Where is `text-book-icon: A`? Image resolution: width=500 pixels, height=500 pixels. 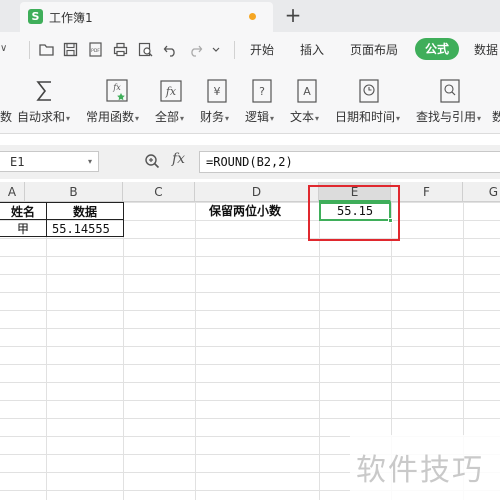
text-book-icon: A is located at coordinates (307, 91).